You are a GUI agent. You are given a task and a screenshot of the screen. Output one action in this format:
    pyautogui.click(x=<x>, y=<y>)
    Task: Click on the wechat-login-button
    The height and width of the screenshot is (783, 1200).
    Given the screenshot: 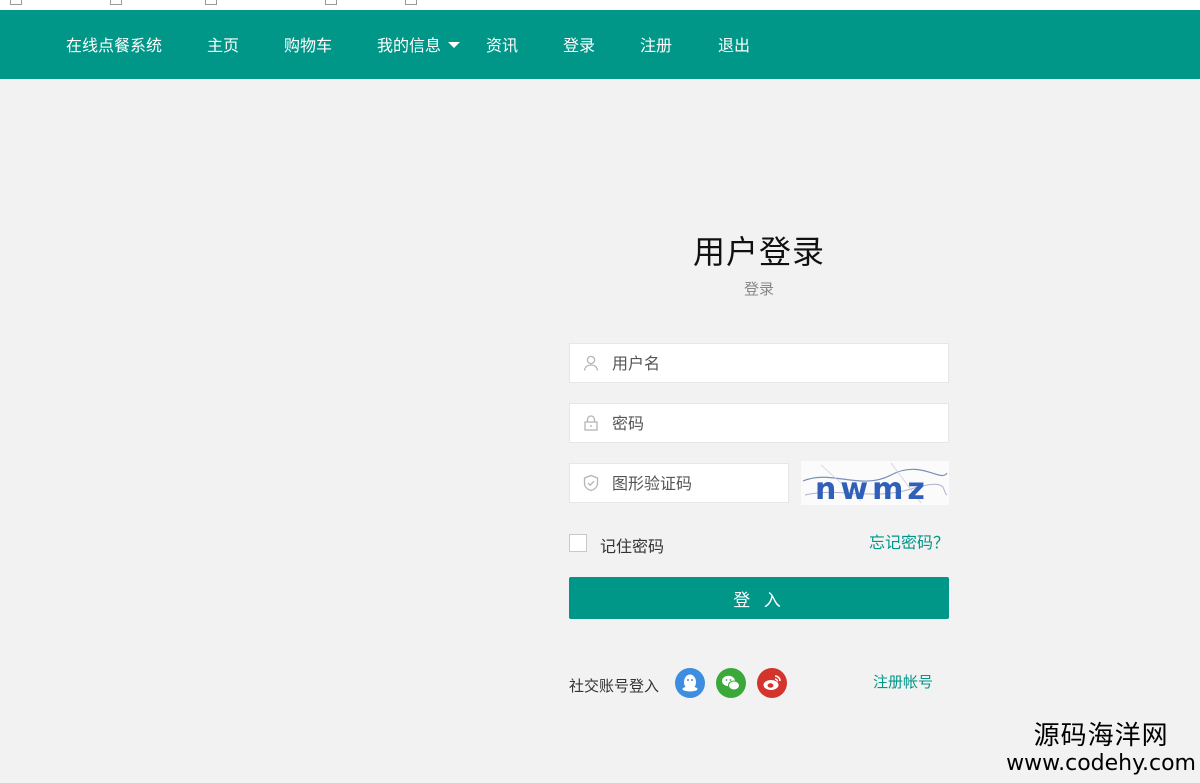 What is the action you would take?
    pyautogui.click(x=731, y=683)
    